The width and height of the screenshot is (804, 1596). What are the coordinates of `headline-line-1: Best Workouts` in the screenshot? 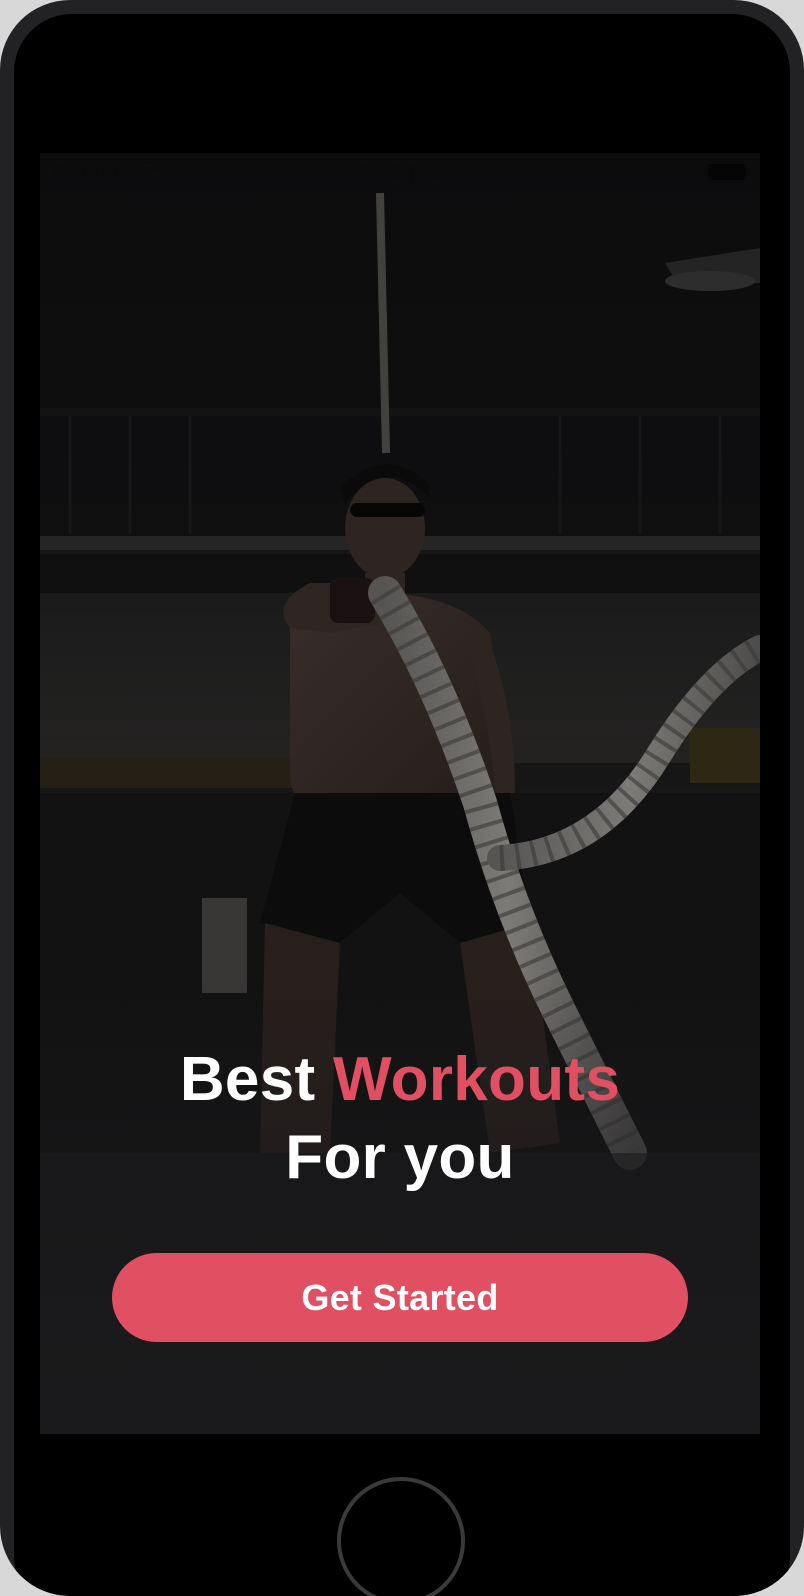 It's located at (400, 1080).